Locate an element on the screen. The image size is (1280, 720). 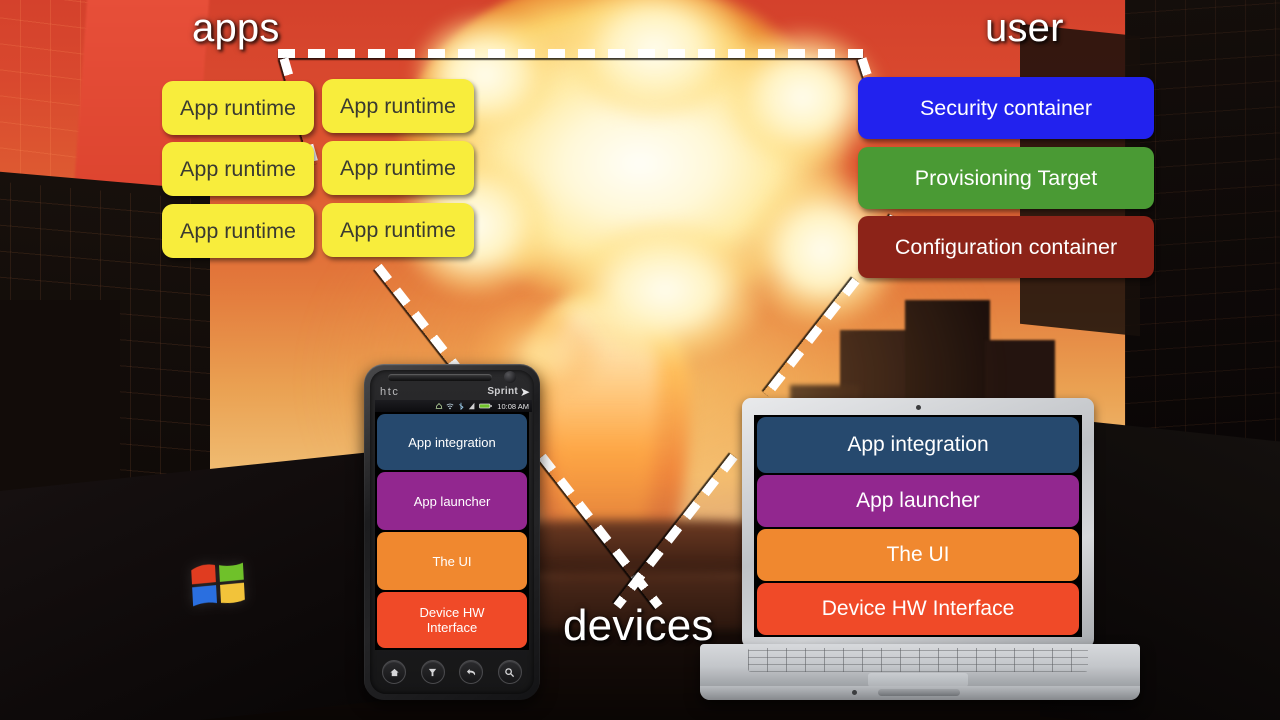
provisioning-target-box: Provisioning Target is located at coordinates (1006, 178).